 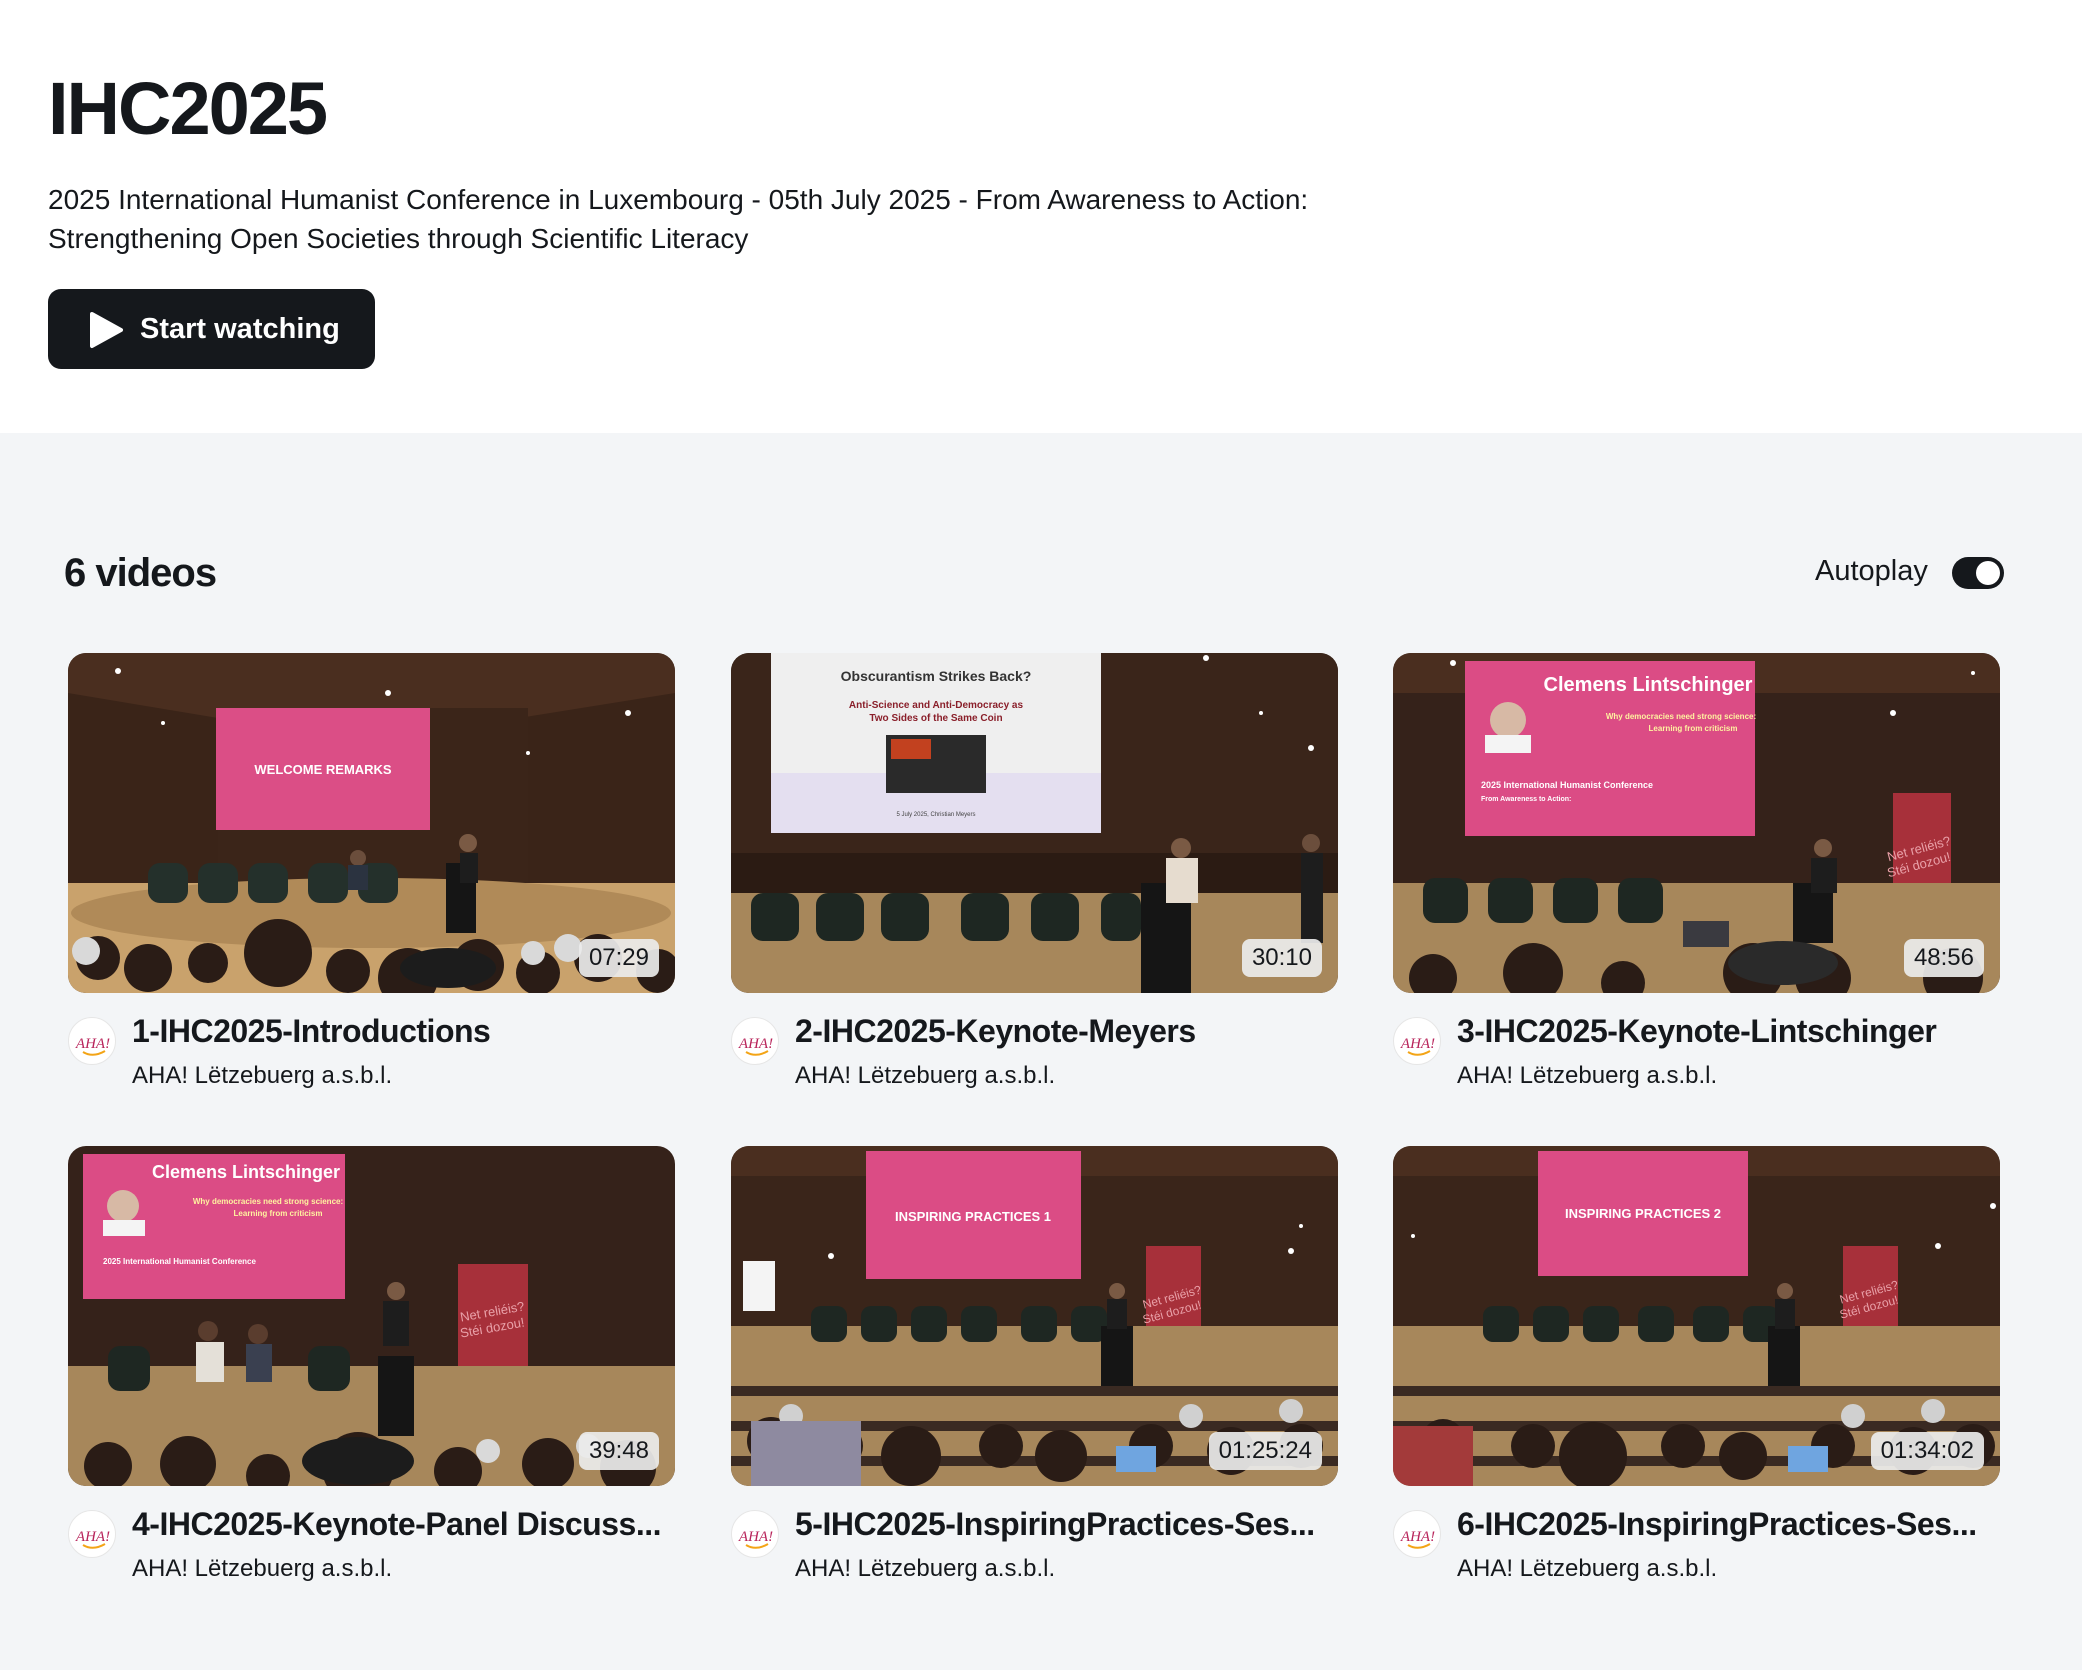 What do you see at coordinates (936, 705) in the screenshot?
I see `svg-text:Anti-Science and Anti-Democrac: Anti-Science and Anti-Democracy as` at bounding box center [936, 705].